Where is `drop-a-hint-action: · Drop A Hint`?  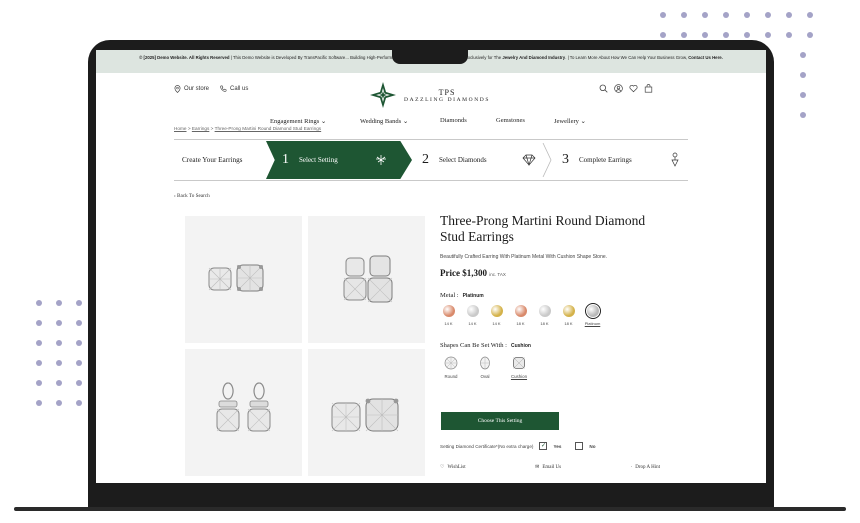 drop-a-hint-action: · Drop A Hint is located at coordinates (645, 467).